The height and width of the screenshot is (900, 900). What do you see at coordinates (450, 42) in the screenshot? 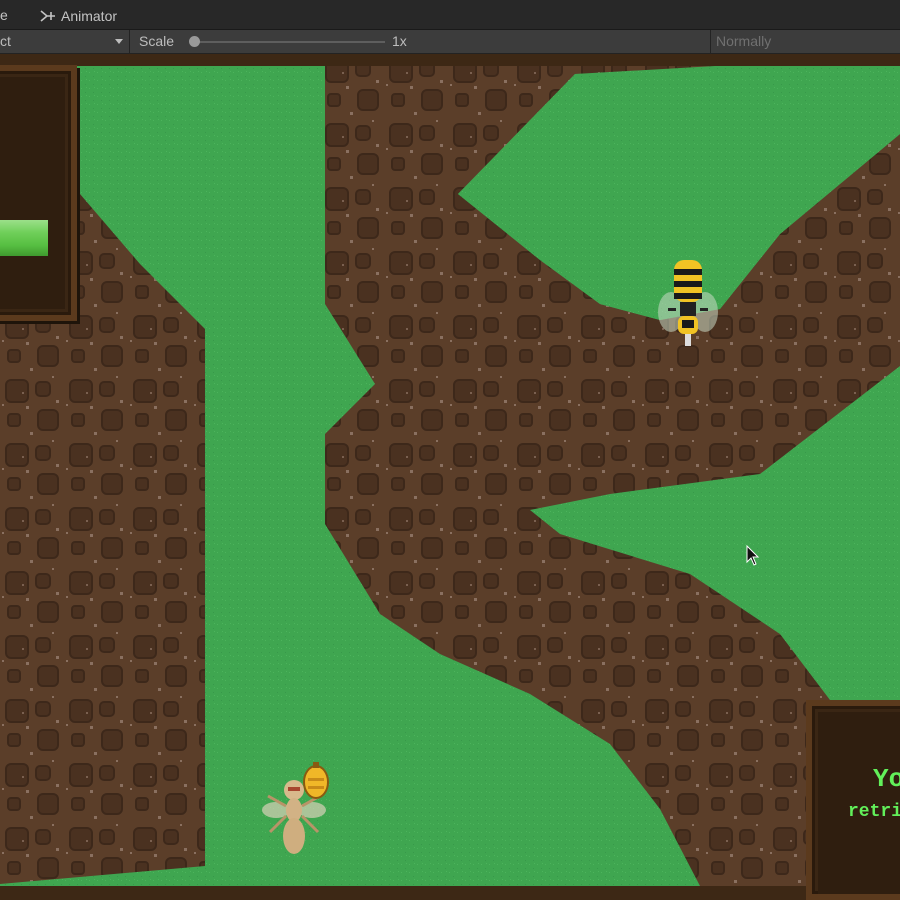
I see `game-view-toolbar: ct Scale 1x Normally` at bounding box center [450, 42].